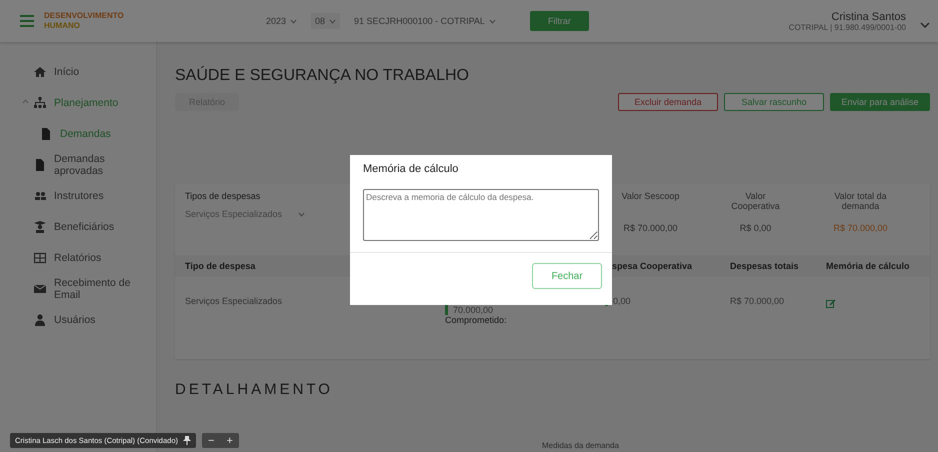  Describe the element at coordinates (756, 228) in the screenshot. I see `total-value: R$ 0,00` at that location.